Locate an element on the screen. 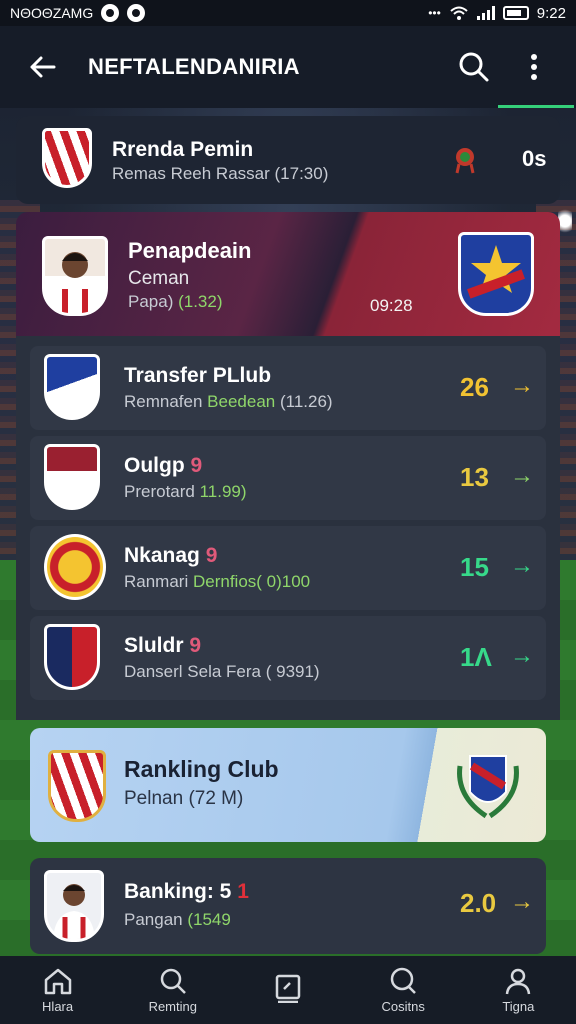 This screenshot has height=1024, width=576. banking-subtitle: Pangan (1549 is located at coordinates (177, 919).